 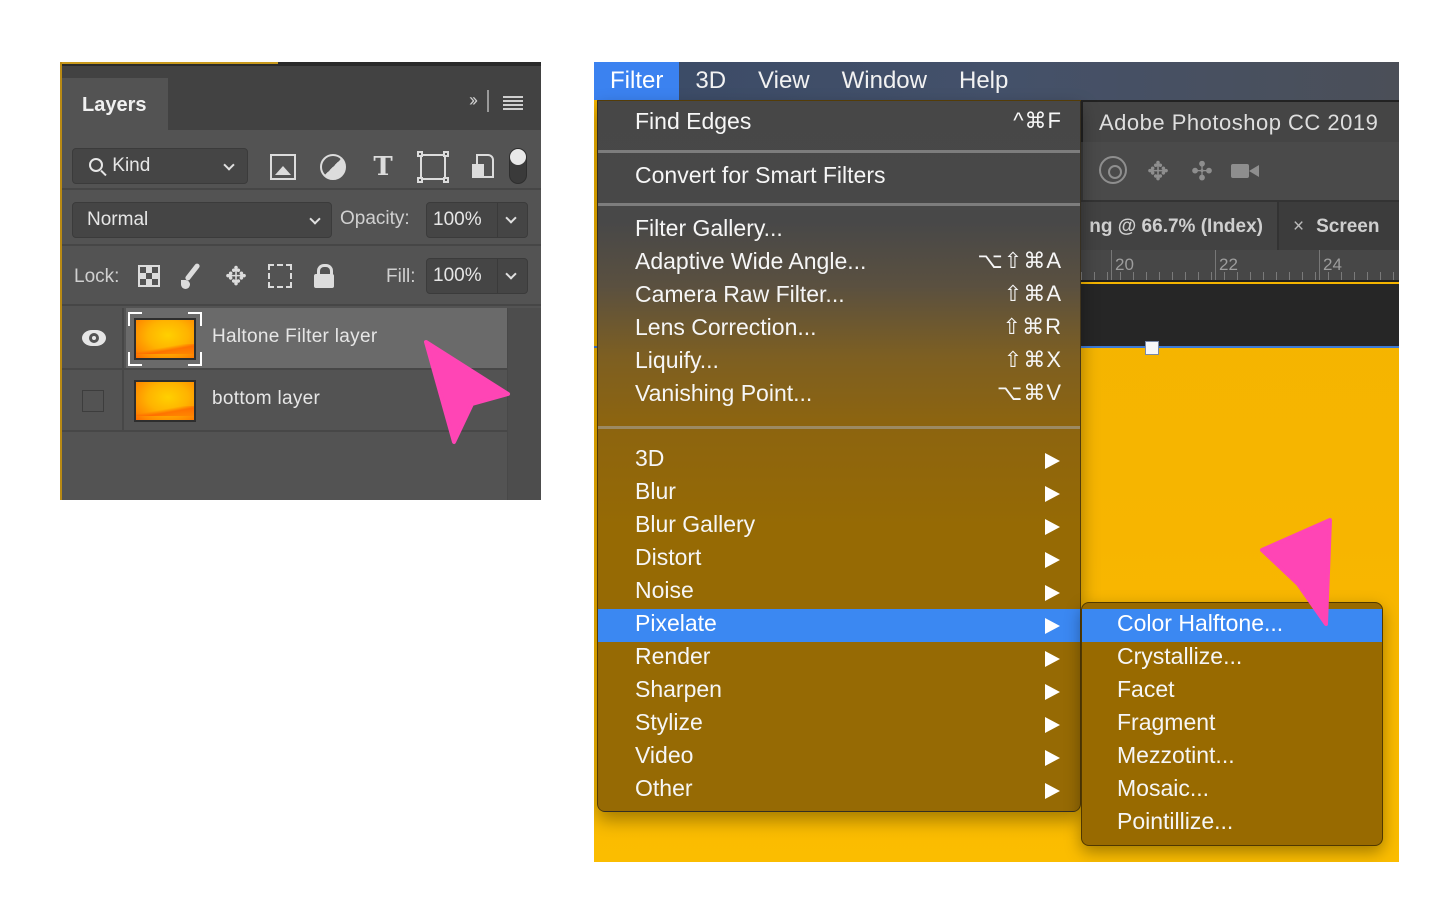 I want to click on panel-menu-icon, so click(x=513, y=103).